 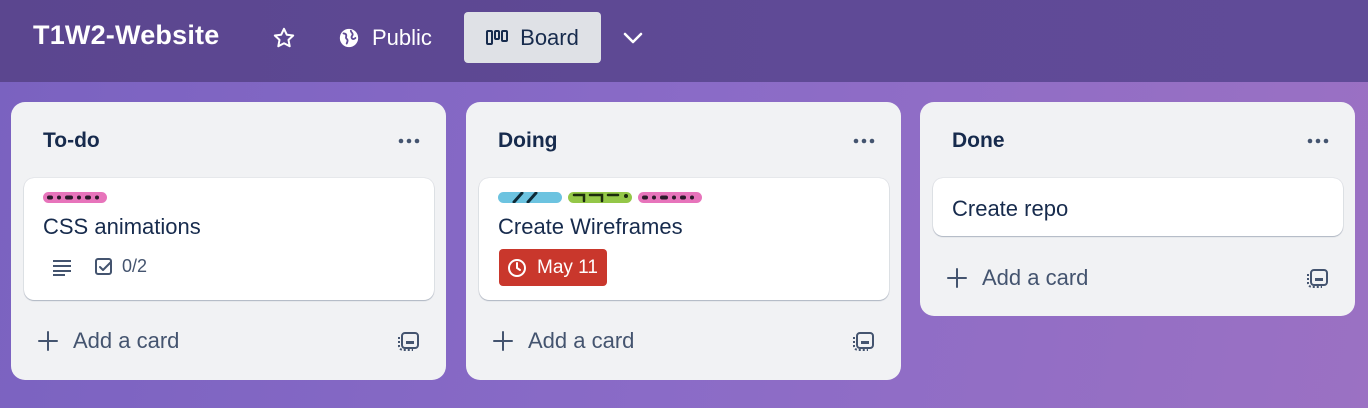 What do you see at coordinates (1137, 140) in the screenshot?
I see `list-header: Done` at bounding box center [1137, 140].